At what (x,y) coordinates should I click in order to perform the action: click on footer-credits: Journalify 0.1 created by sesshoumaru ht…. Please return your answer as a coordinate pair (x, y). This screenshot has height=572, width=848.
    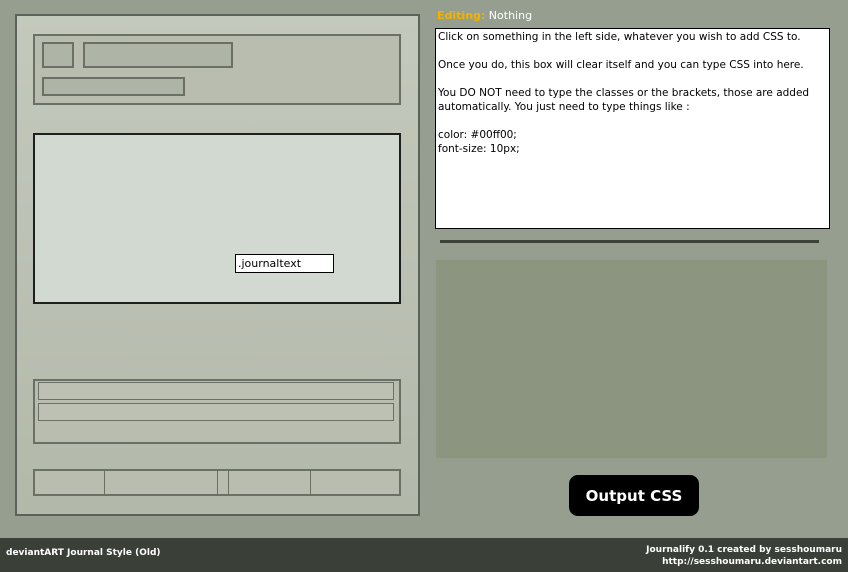
    Looking at the image, I should click on (744, 556).